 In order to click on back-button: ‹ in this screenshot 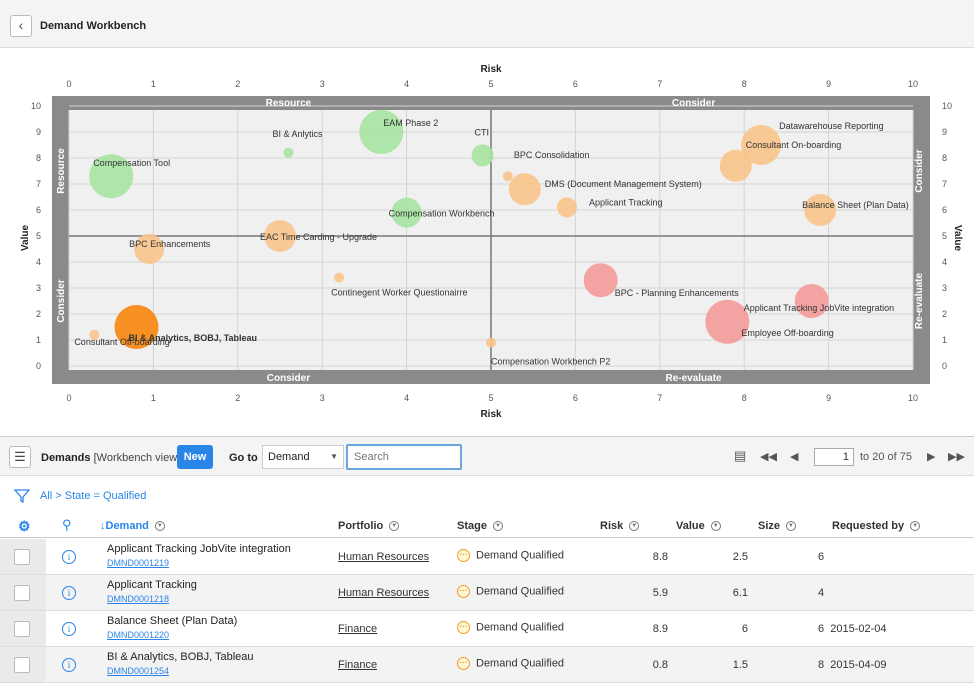, I will do `click(21, 26)`.